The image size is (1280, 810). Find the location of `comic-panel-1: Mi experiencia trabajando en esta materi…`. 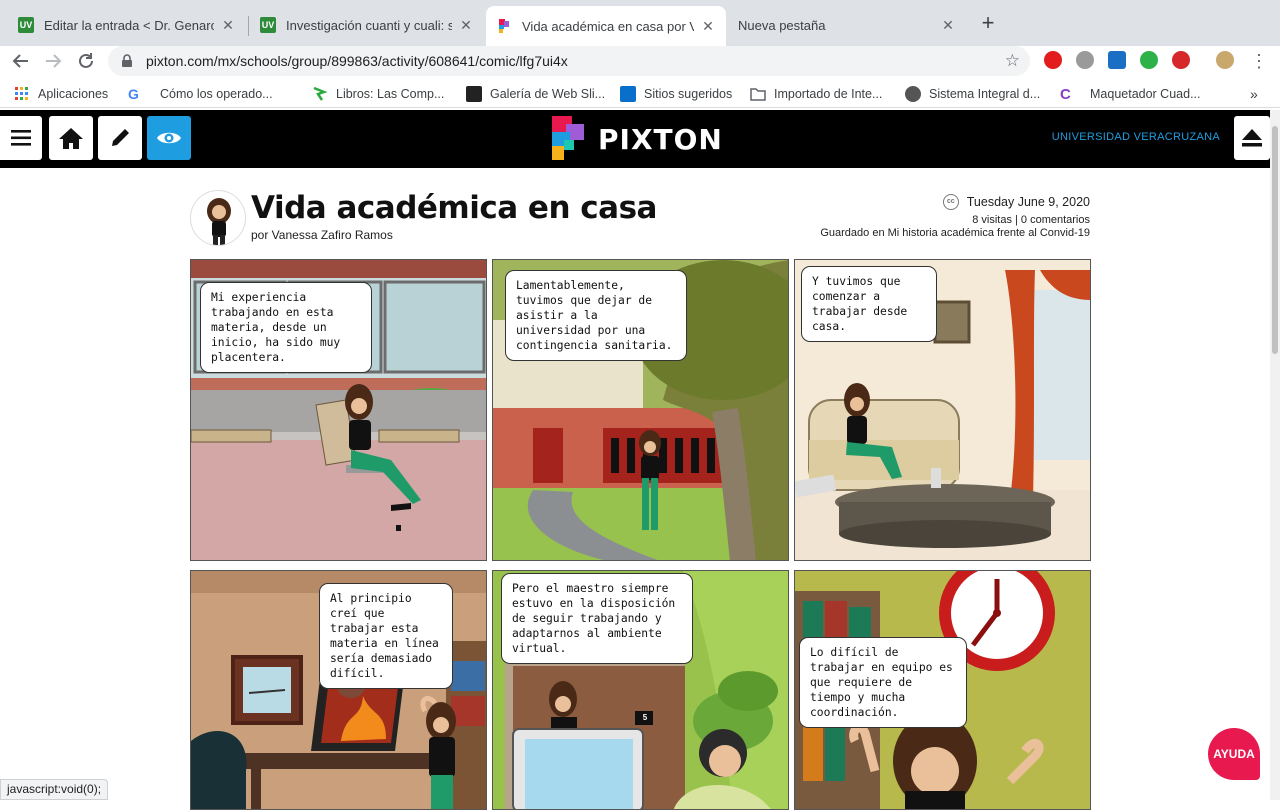

comic-panel-1: Mi experiencia trabajando en esta materi… is located at coordinates (338, 410).